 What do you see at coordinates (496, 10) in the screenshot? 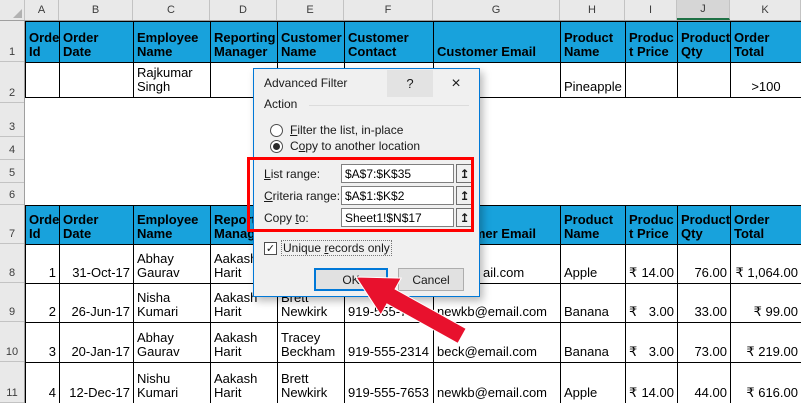
I see `column-header-G: G` at bounding box center [496, 10].